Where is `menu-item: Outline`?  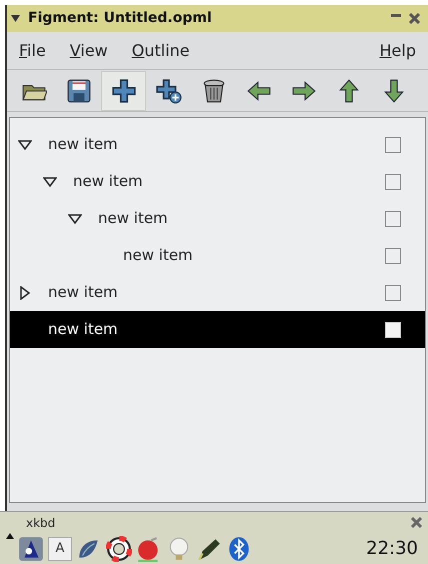 menu-item: Outline is located at coordinates (161, 50).